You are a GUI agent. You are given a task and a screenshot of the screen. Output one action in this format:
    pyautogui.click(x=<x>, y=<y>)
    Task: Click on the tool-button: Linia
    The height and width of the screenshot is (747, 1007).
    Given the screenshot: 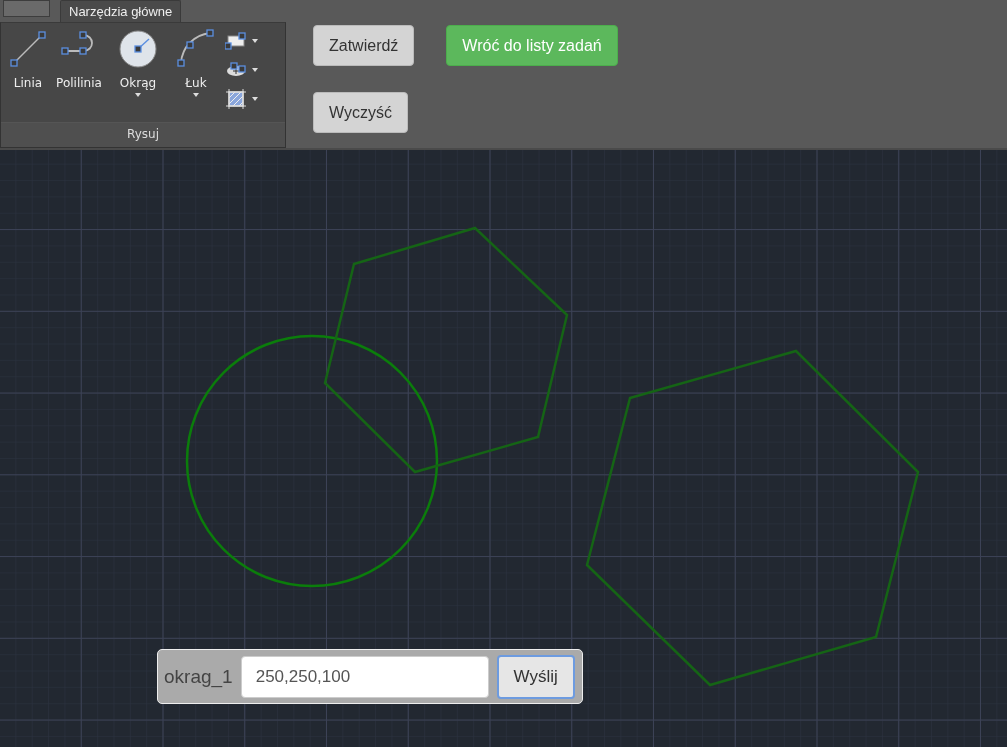 What is the action you would take?
    pyautogui.click(x=28, y=74)
    